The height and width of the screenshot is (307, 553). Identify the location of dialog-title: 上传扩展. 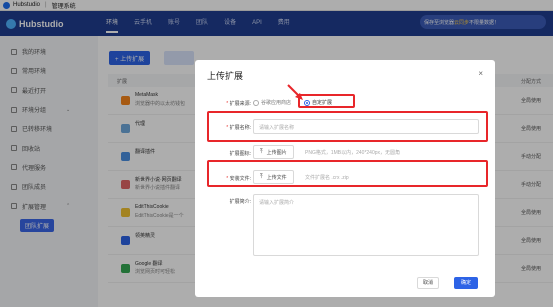
(225, 76).